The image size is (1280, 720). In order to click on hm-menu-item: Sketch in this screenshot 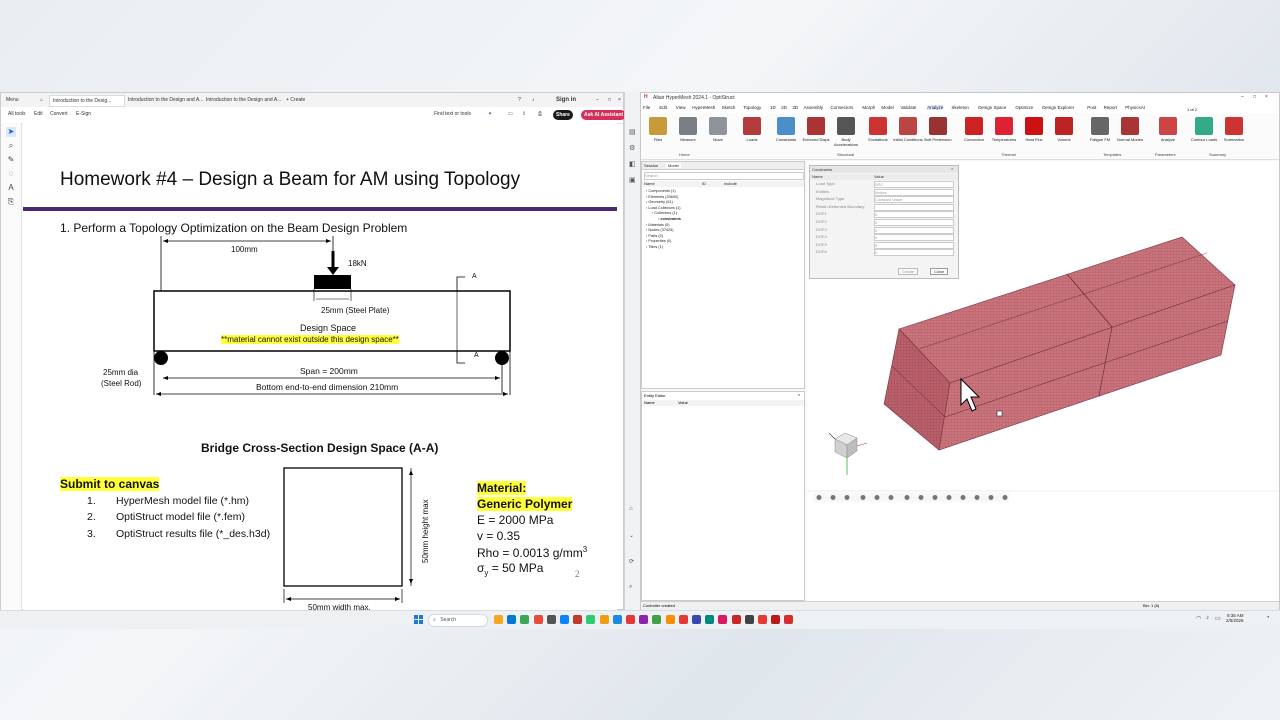, I will do `click(729, 107)`.